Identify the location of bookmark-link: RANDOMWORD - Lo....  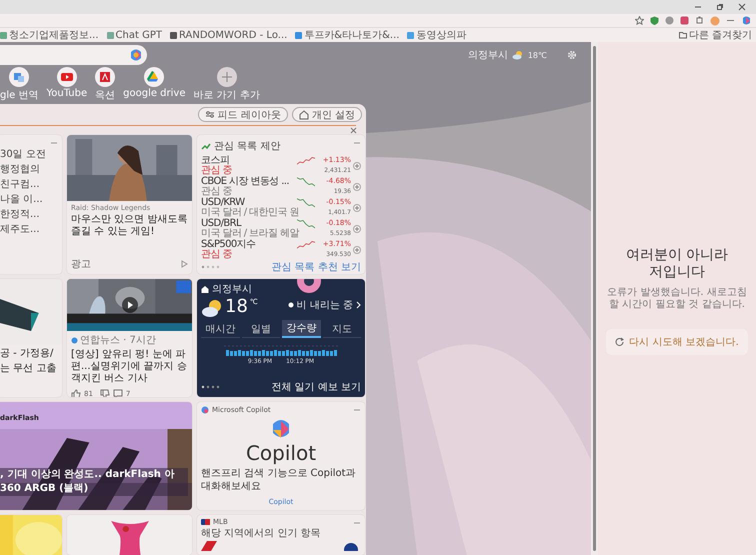
(229, 35).